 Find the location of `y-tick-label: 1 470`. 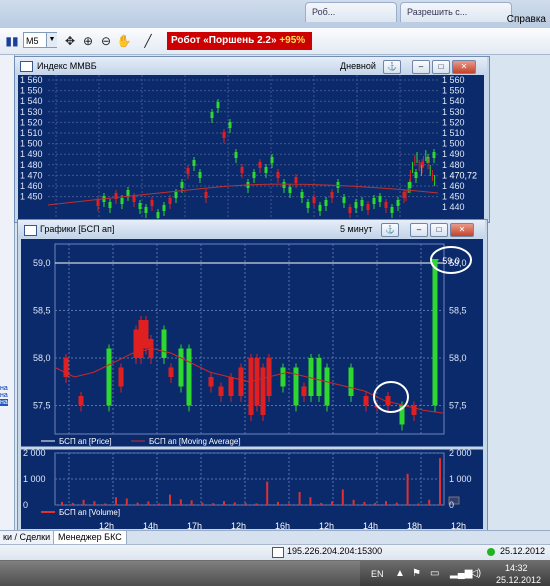

y-tick-label: 1 470 is located at coordinates (31, 175).